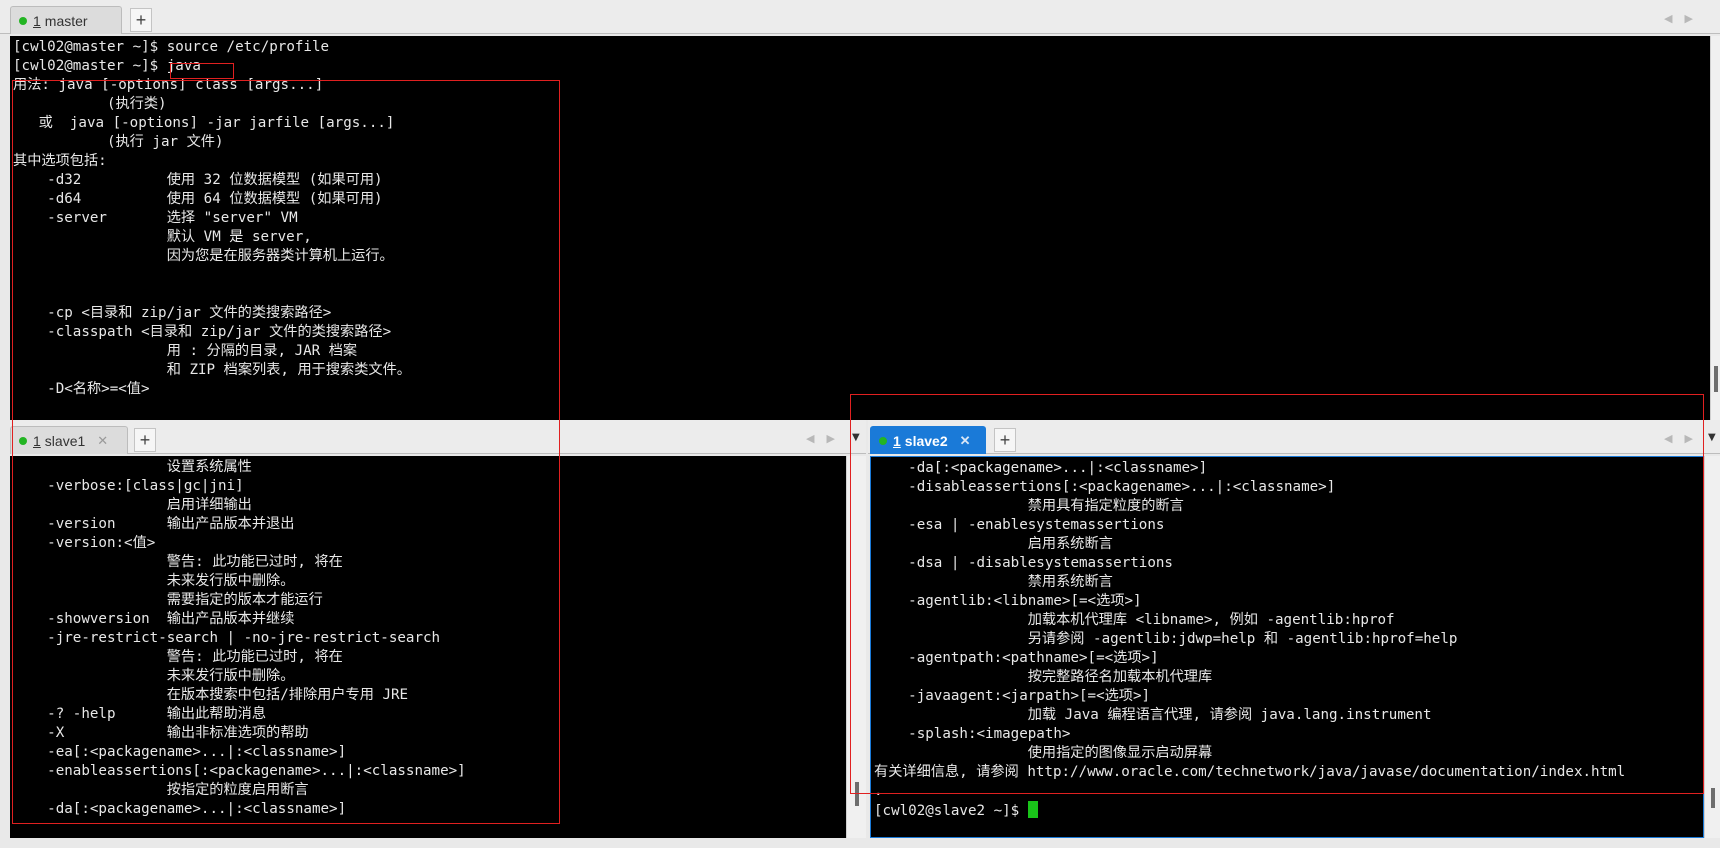  I want to click on line: -ea[:<packagename>...|:<classname>], so click(180, 752).